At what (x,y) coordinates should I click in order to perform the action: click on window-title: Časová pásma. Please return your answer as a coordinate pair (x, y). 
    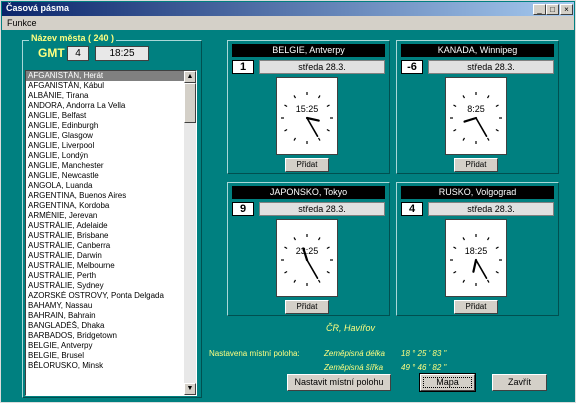
    Looking at the image, I should click on (38, 8).